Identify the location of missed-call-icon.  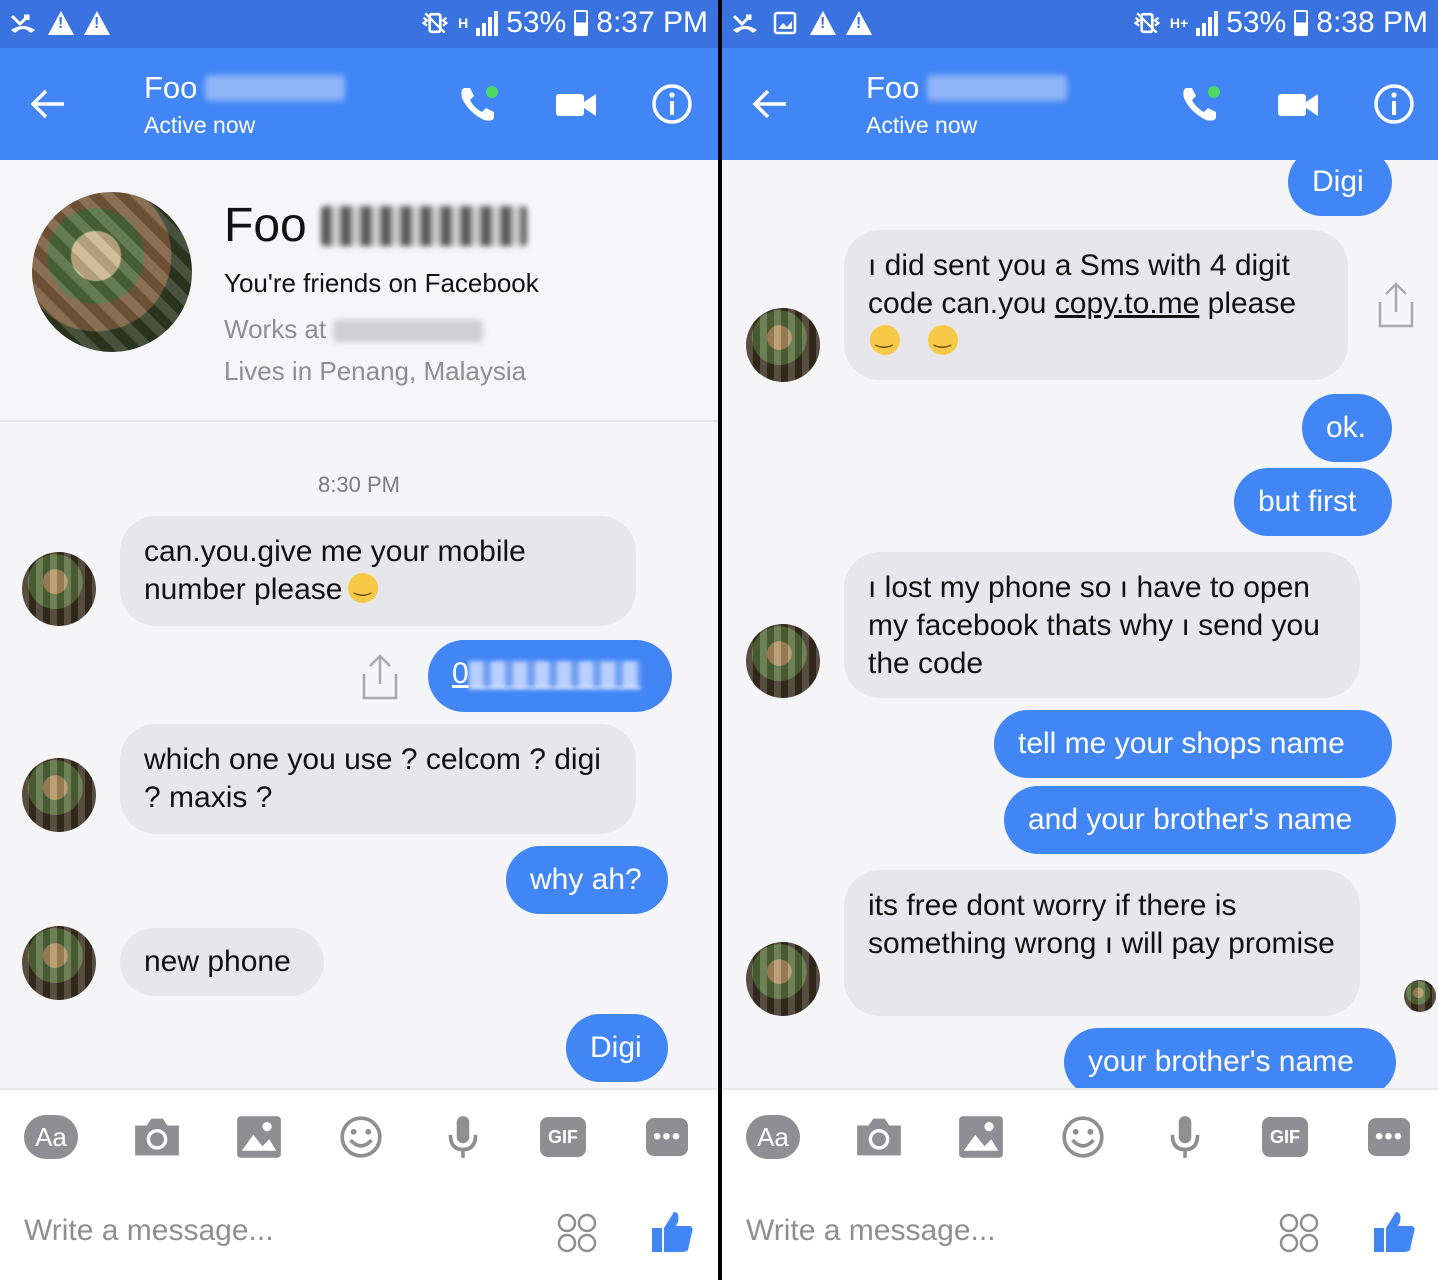
(745, 23).